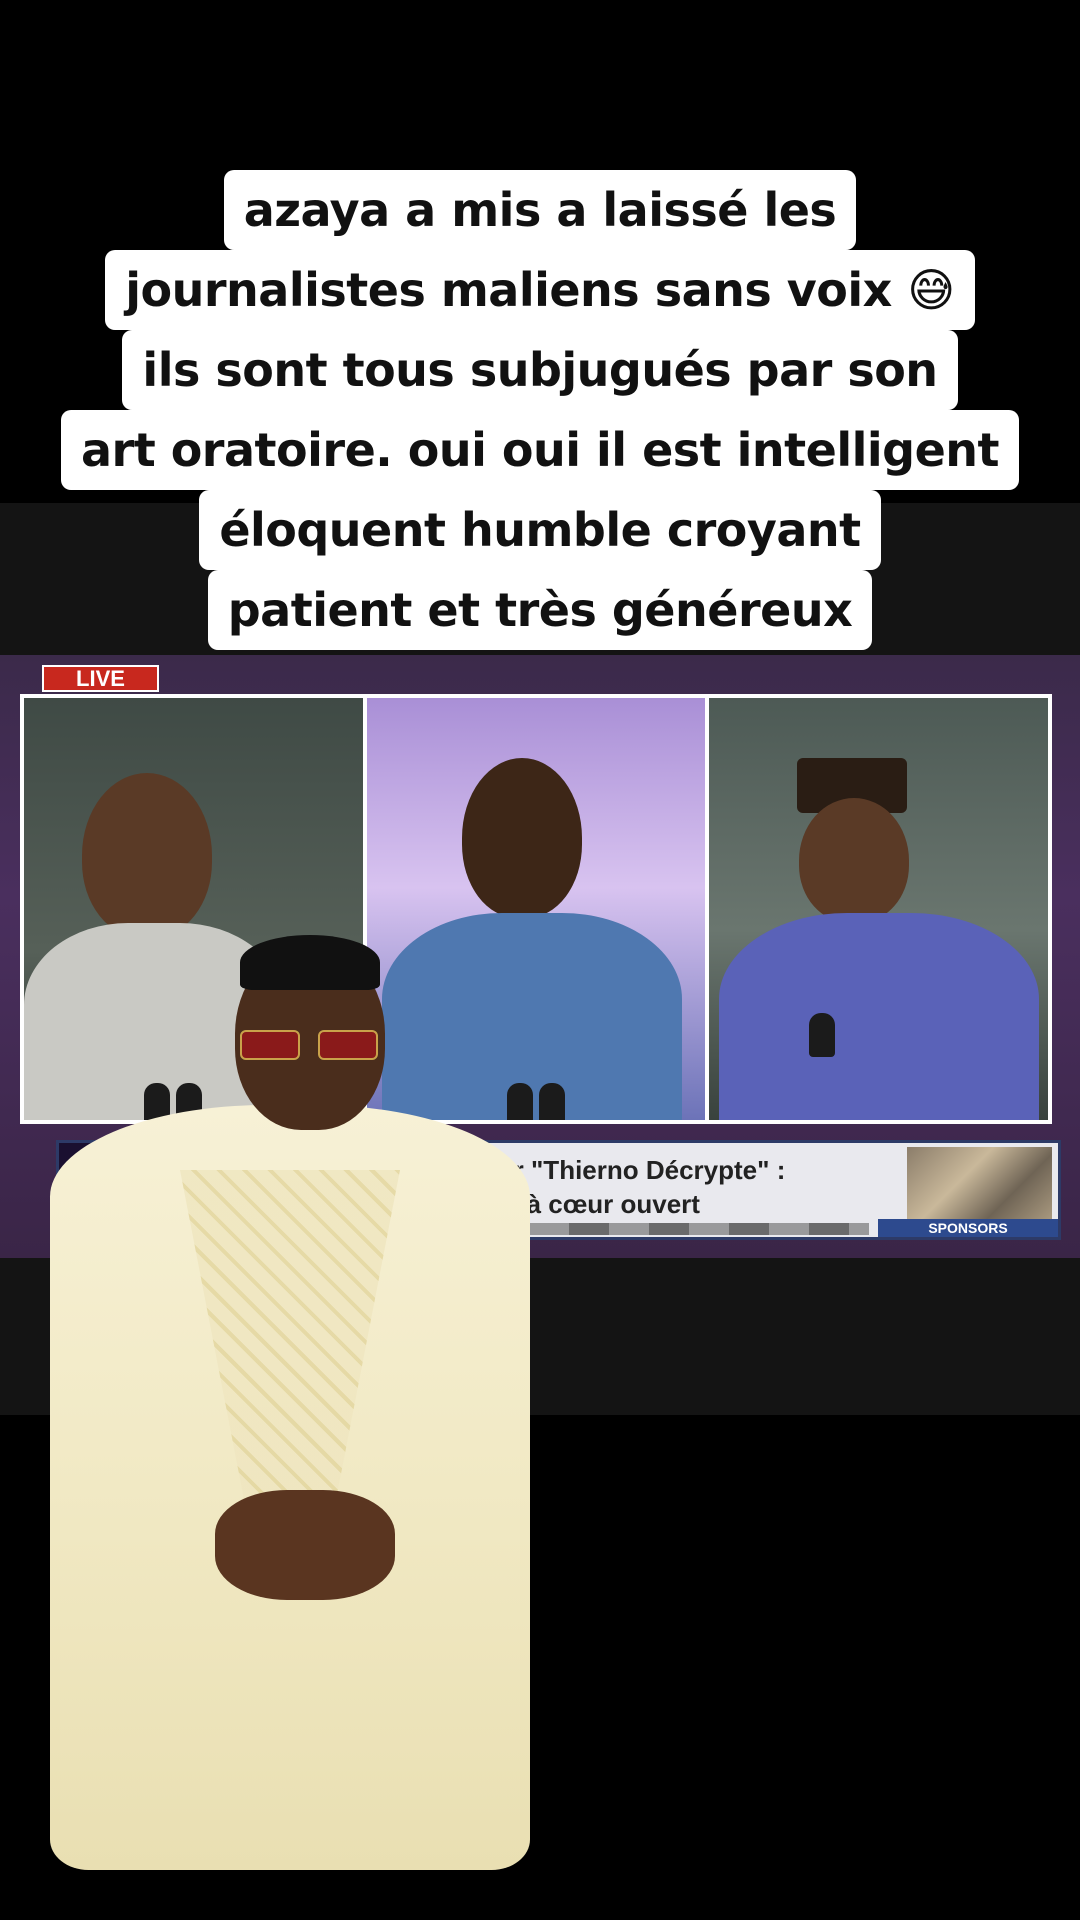 The image size is (1080, 1920). I want to click on sunglasses-icon, so click(310, 1045).